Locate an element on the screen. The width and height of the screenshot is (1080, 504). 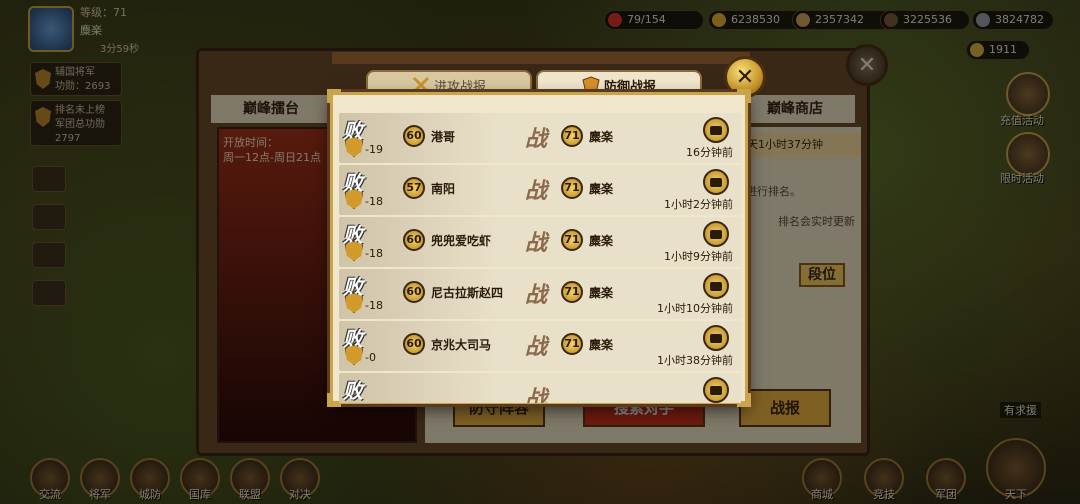
report-time: 1小时10分钟前 is located at coordinates (695, 308).